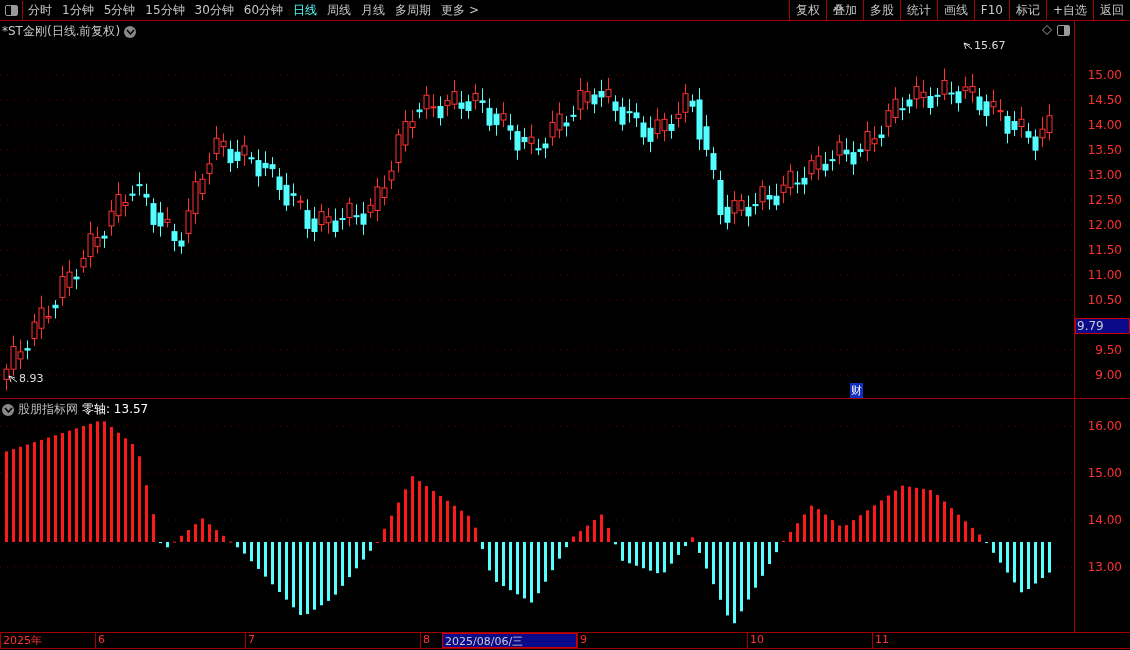 This screenshot has height=650, width=1130. What do you see at coordinates (662, 640) in the screenshot?
I see `date-label: 9` at bounding box center [662, 640].